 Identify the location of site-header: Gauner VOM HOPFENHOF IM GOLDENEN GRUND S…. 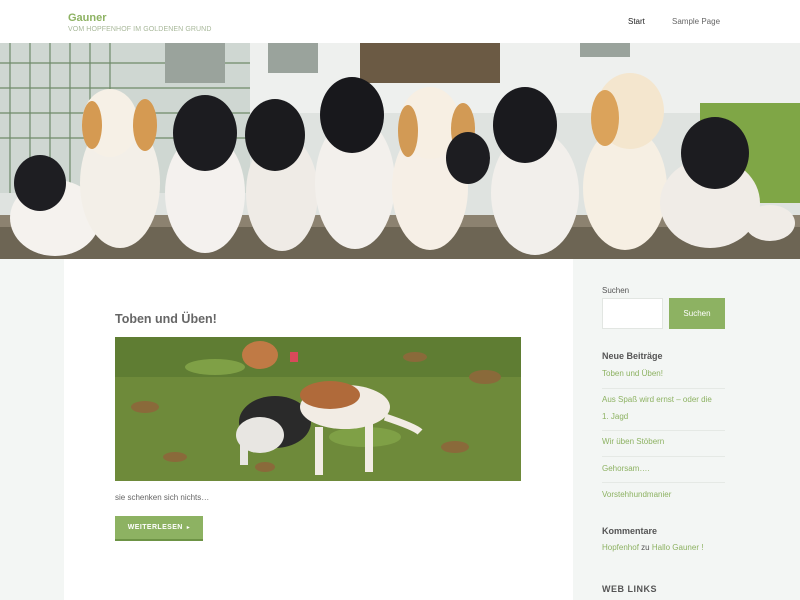
(400, 21).